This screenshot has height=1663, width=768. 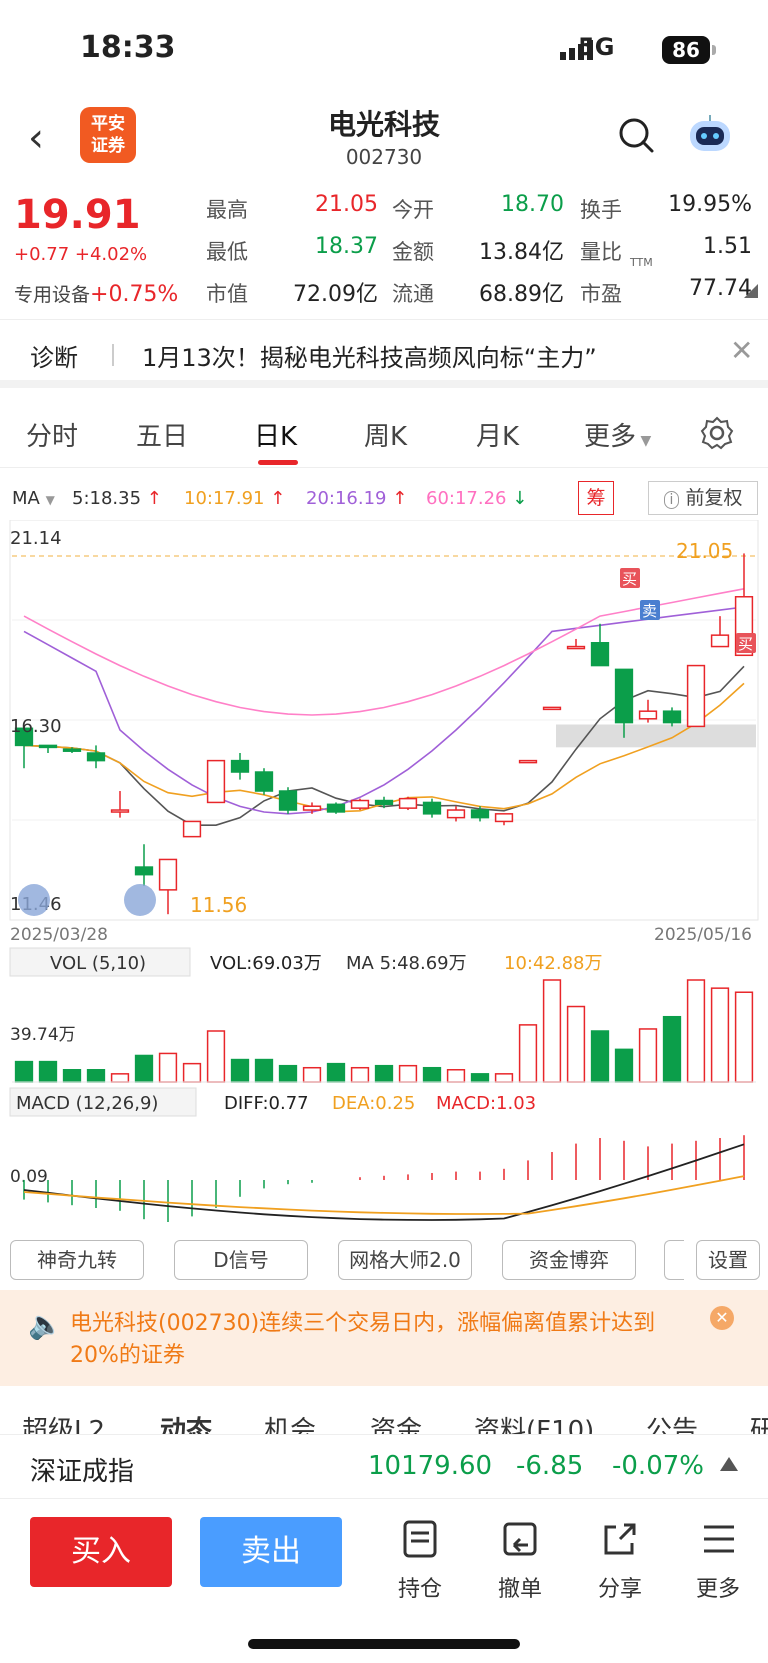 I want to click on quote-field-label: 最低, so click(x=227, y=252).